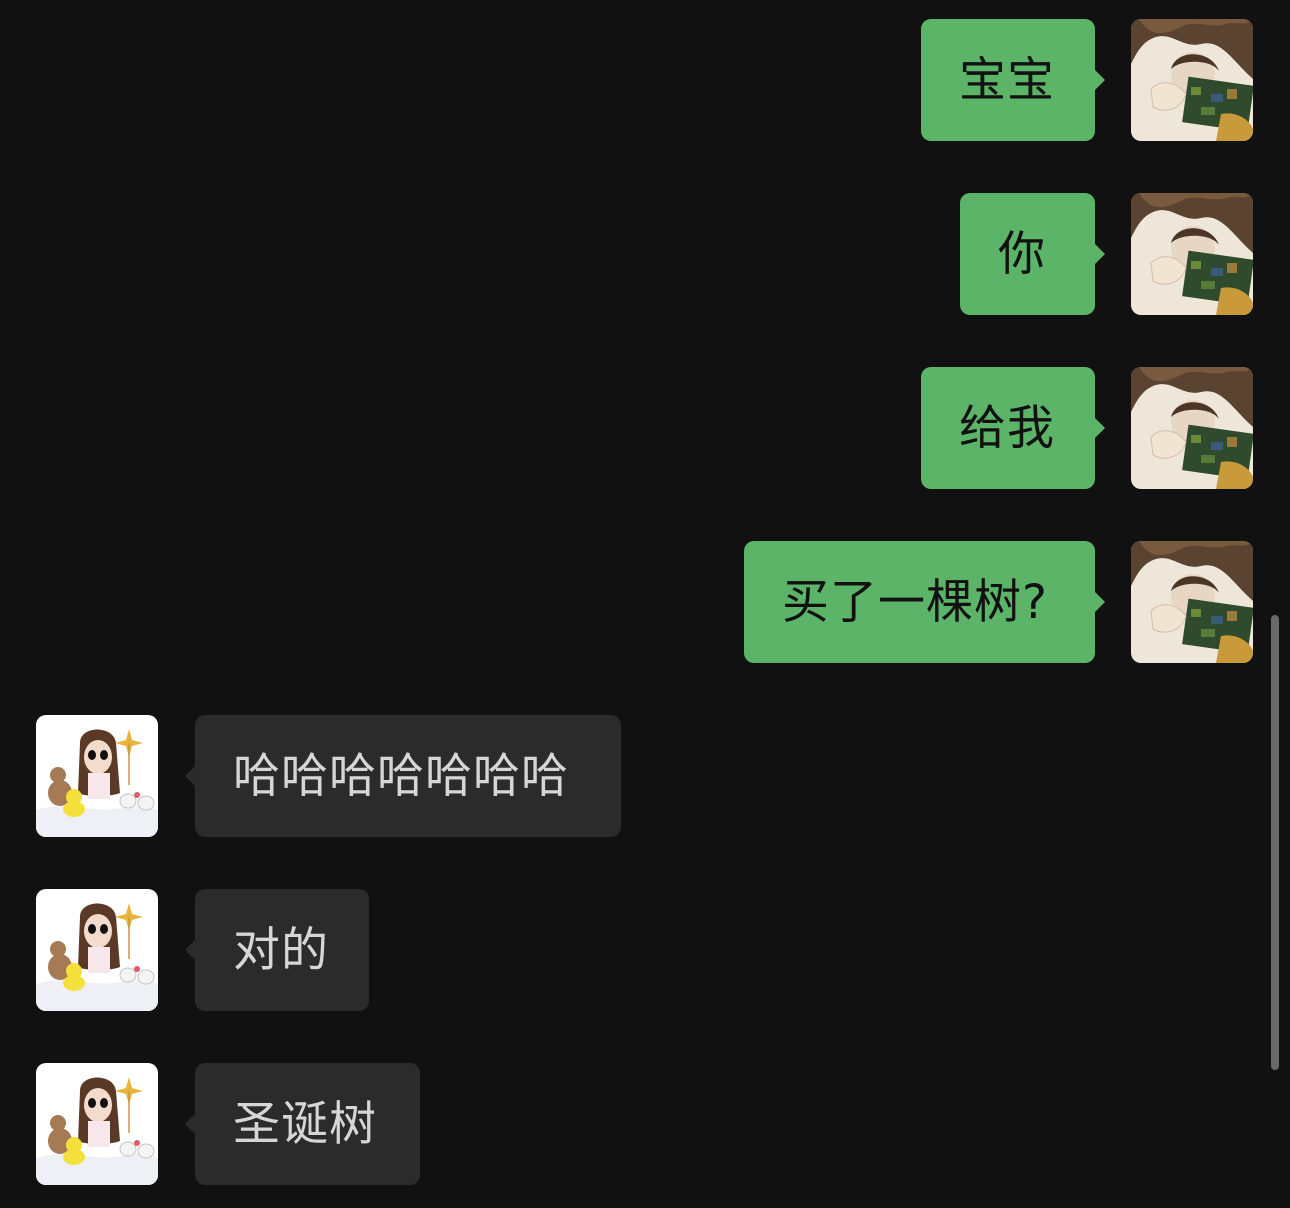 This screenshot has height=1208, width=1290. Describe the element at coordinates (1007, 80) in the screenshot. I see `message-text: 宝宝` at that location.